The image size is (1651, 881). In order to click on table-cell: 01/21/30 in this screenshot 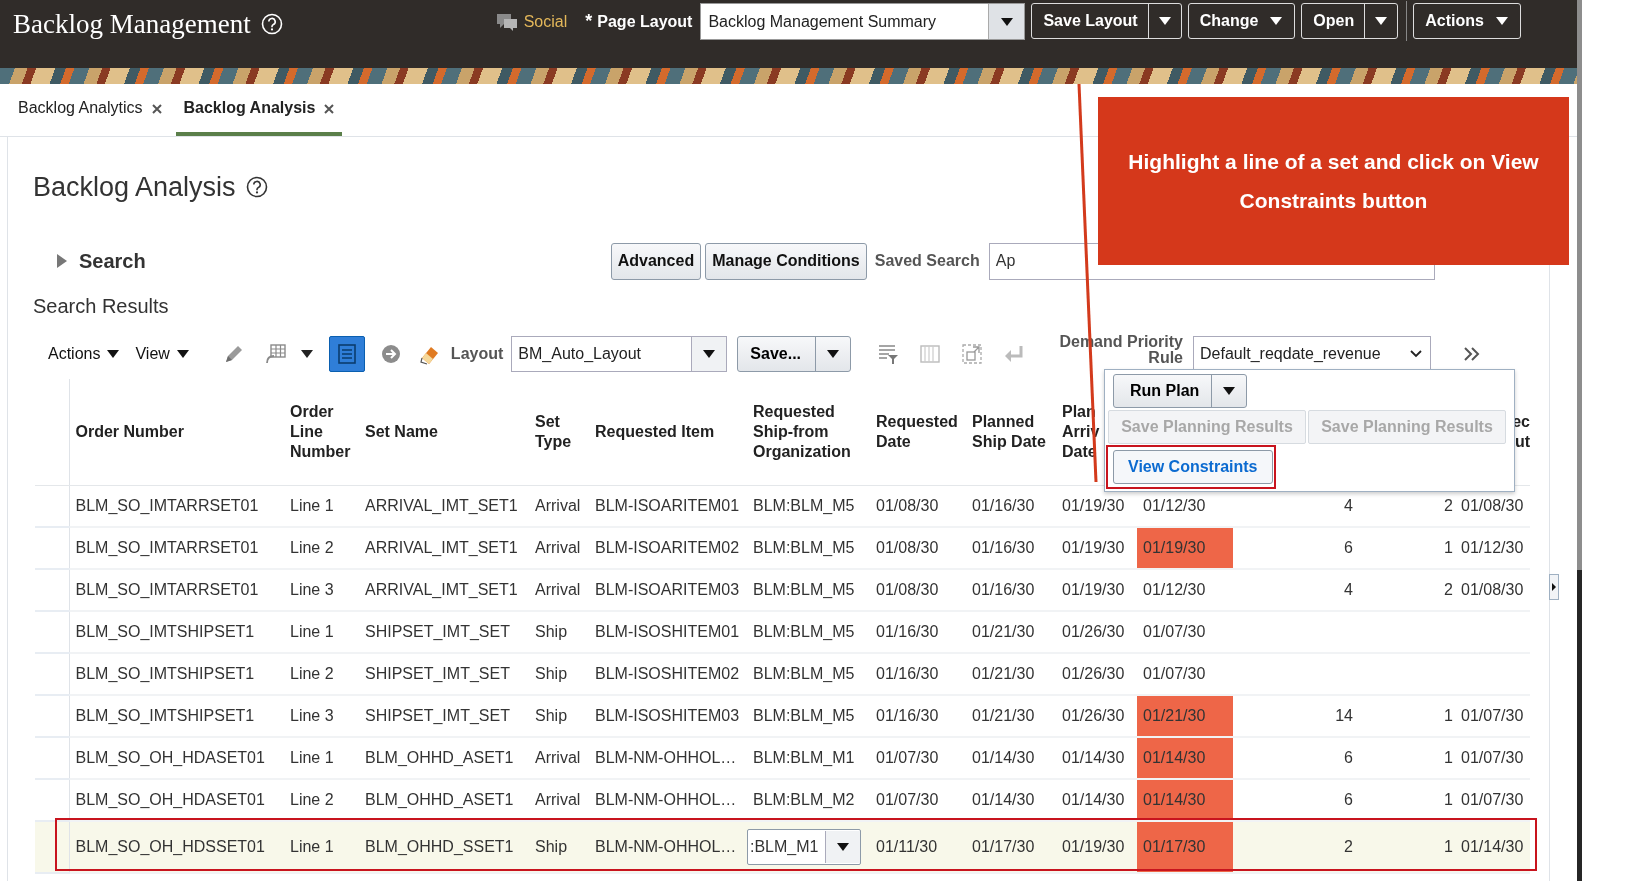, I will do `click(1003, 715)`.